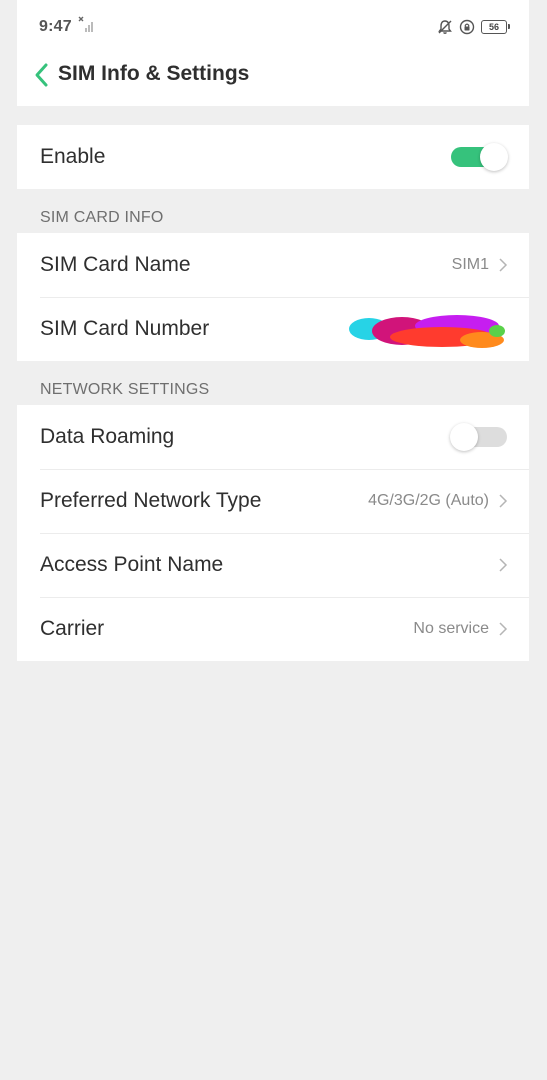 This screenshot has height=1080, width=547. Describe the element at coordinates (273, 501) in the screenshot. I see `preferred-network-type-row: Preferred Network Type 4G/3G/2G (Auto)` at that location.